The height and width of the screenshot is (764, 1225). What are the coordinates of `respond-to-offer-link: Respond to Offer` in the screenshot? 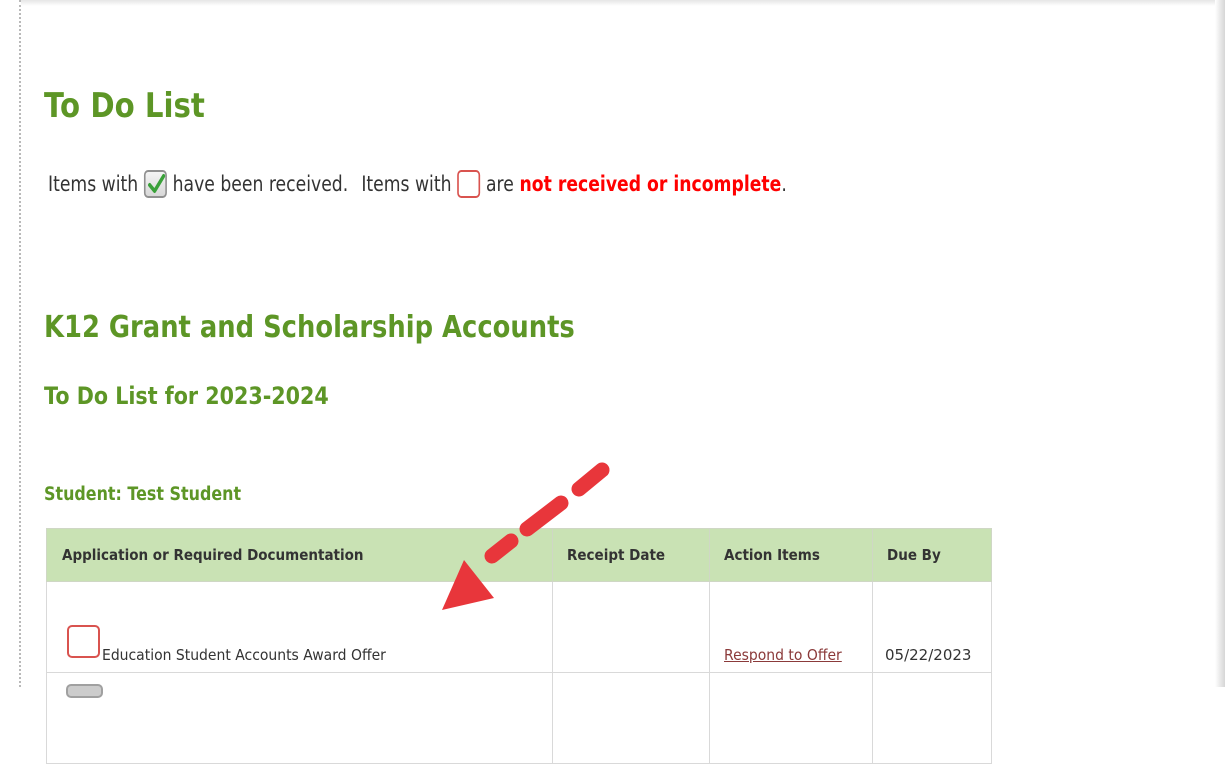 It's located at (783, 655).